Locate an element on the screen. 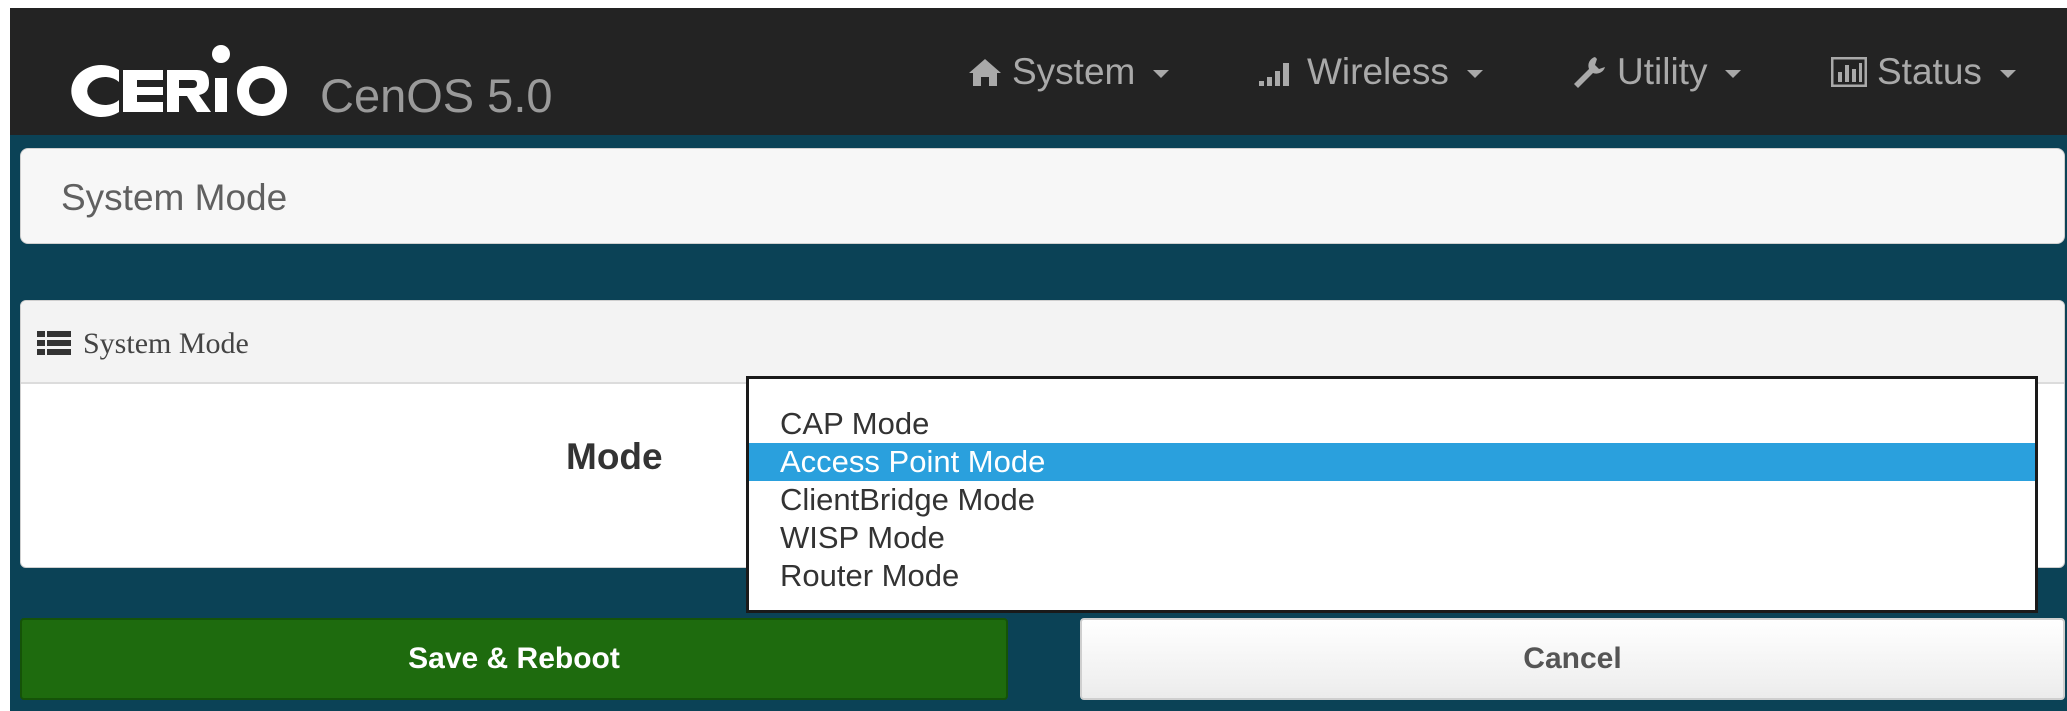 This screenshot has height=711, width=2067. save-reboot-button: Save & Reboot is located at coordinates (514, 659).